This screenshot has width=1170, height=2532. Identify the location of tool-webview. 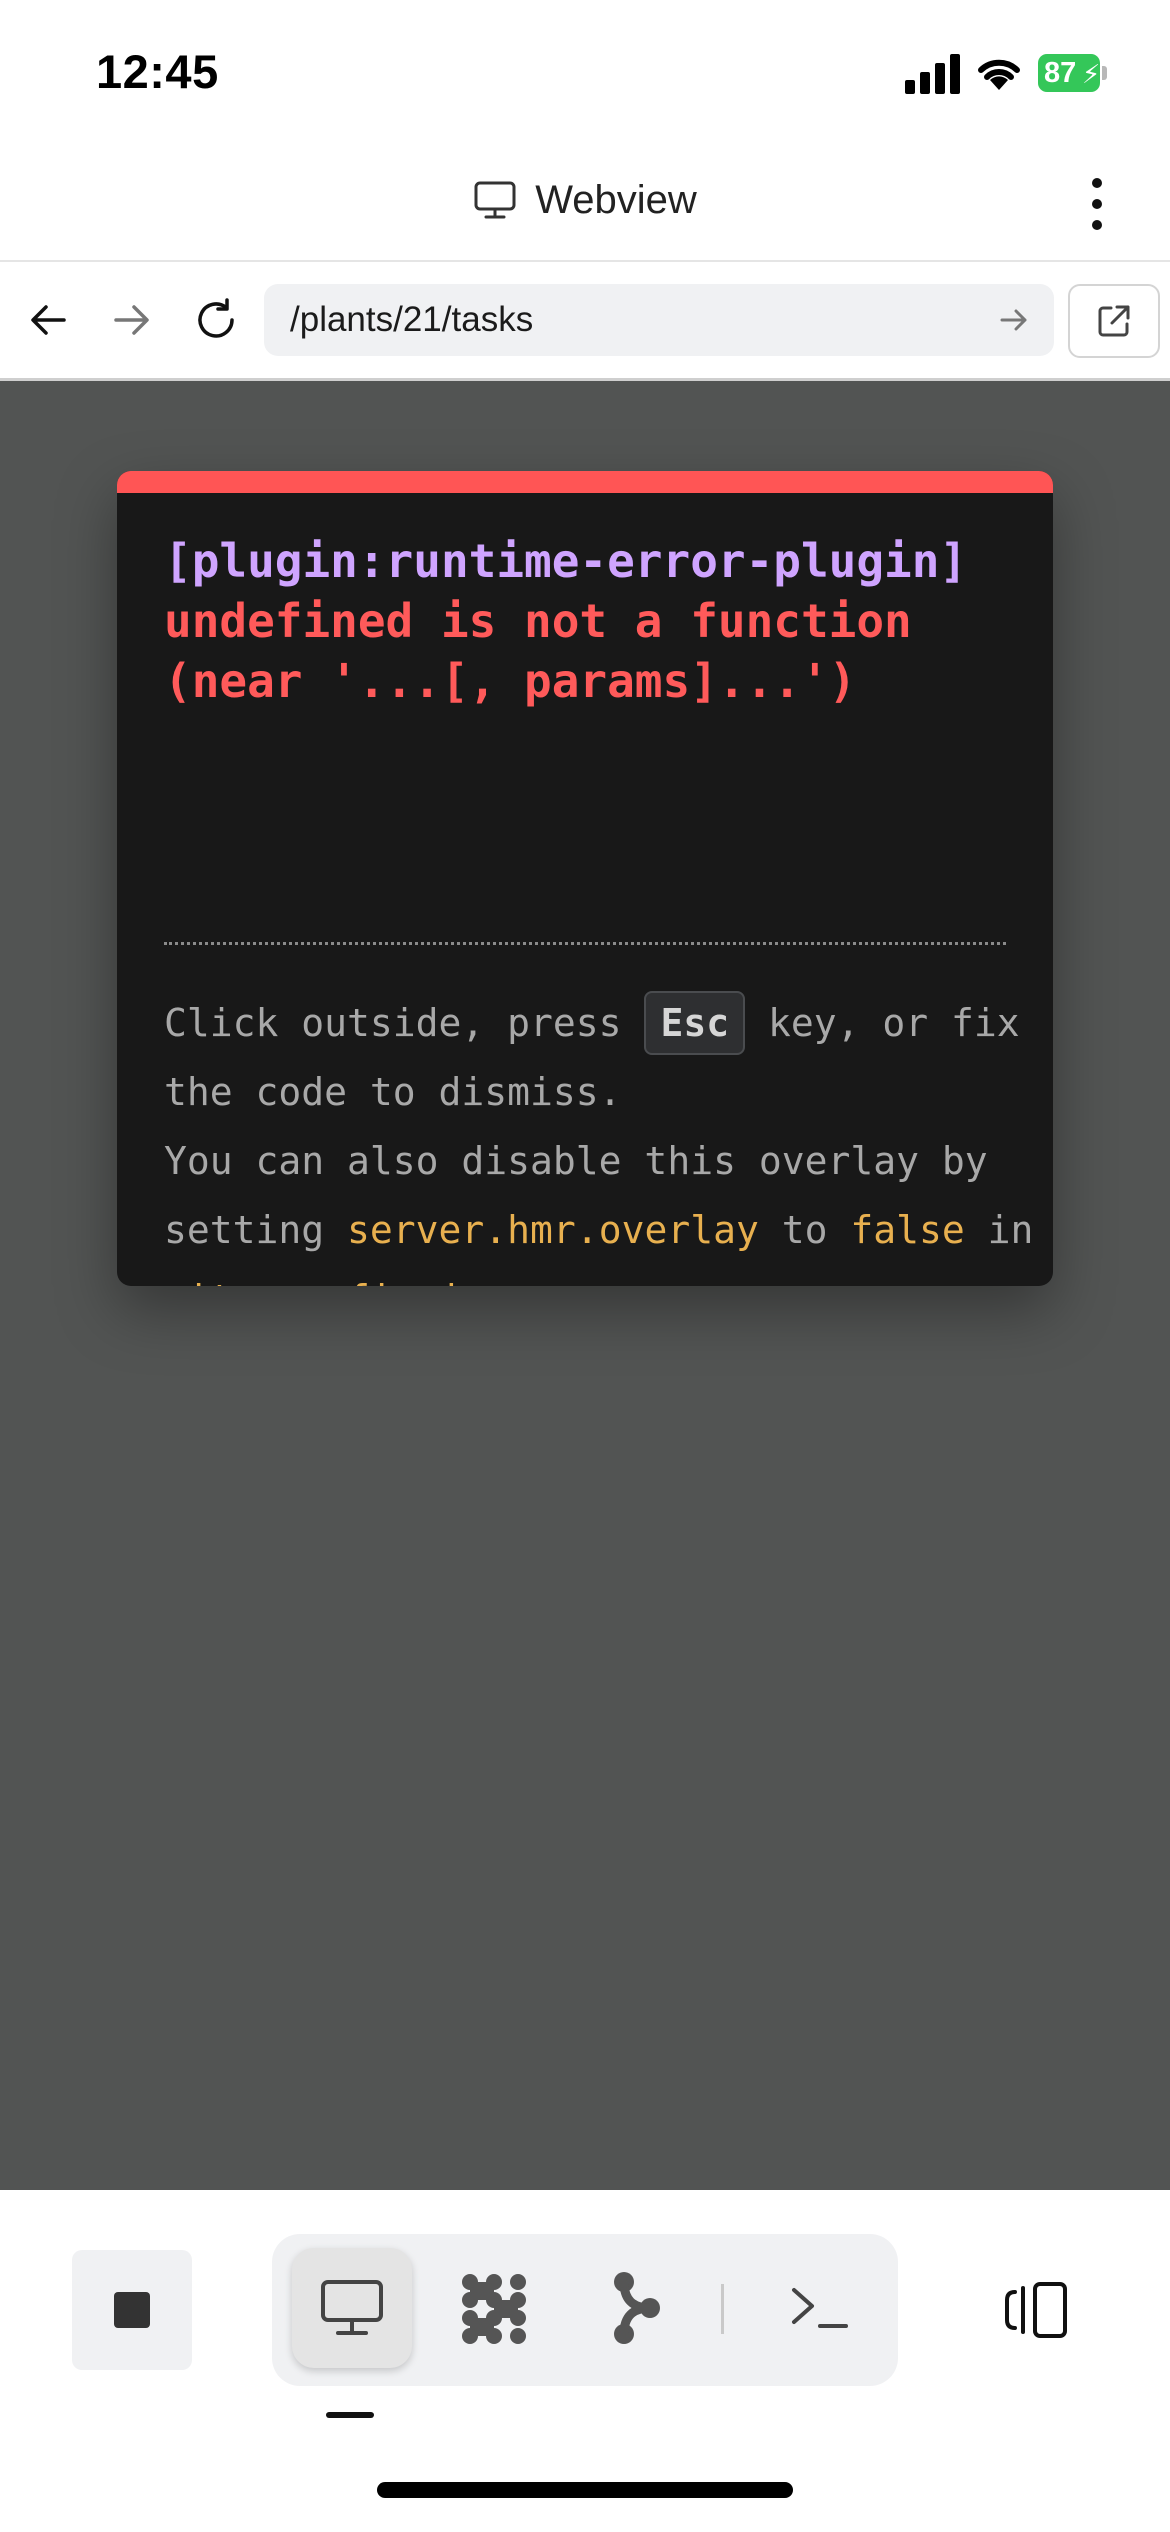
(352, 2308).